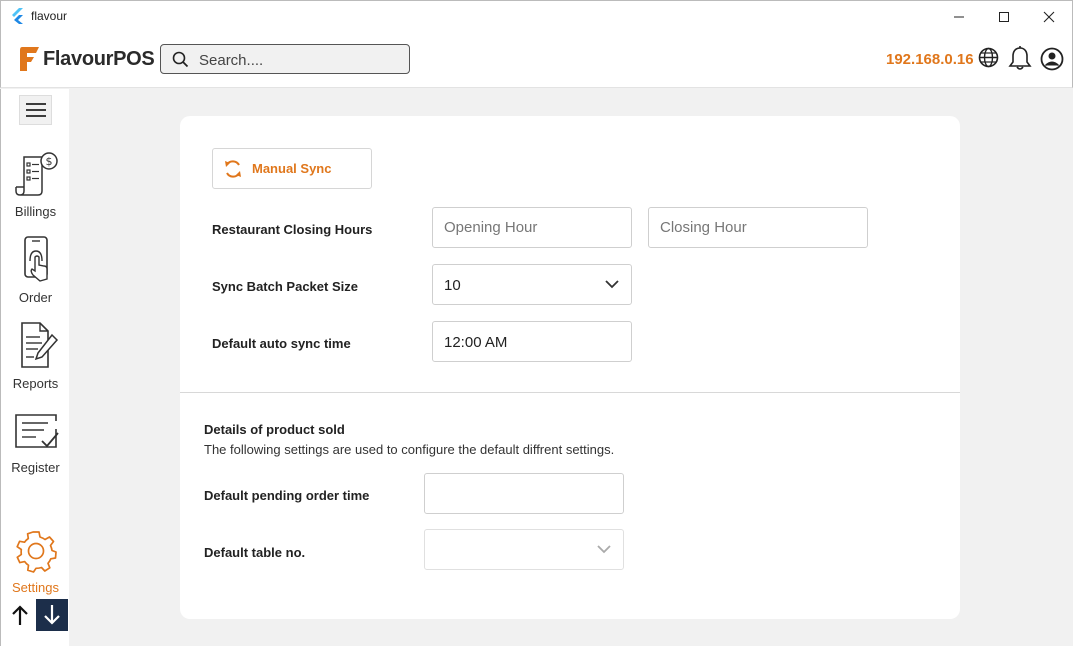  I want to click on closing-hours-label: Restaurant Closing Hours, so click(292, 229).